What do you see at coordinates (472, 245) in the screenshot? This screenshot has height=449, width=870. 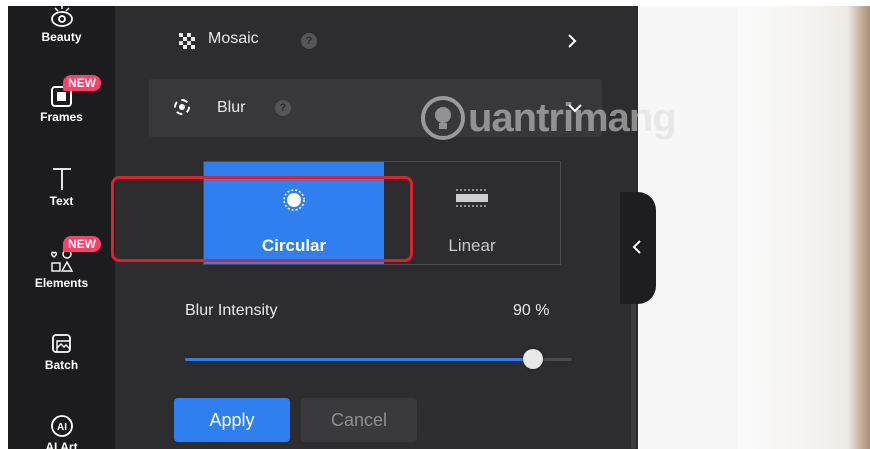 I see `linear-label: Linear` at bounding box center [472, 245].